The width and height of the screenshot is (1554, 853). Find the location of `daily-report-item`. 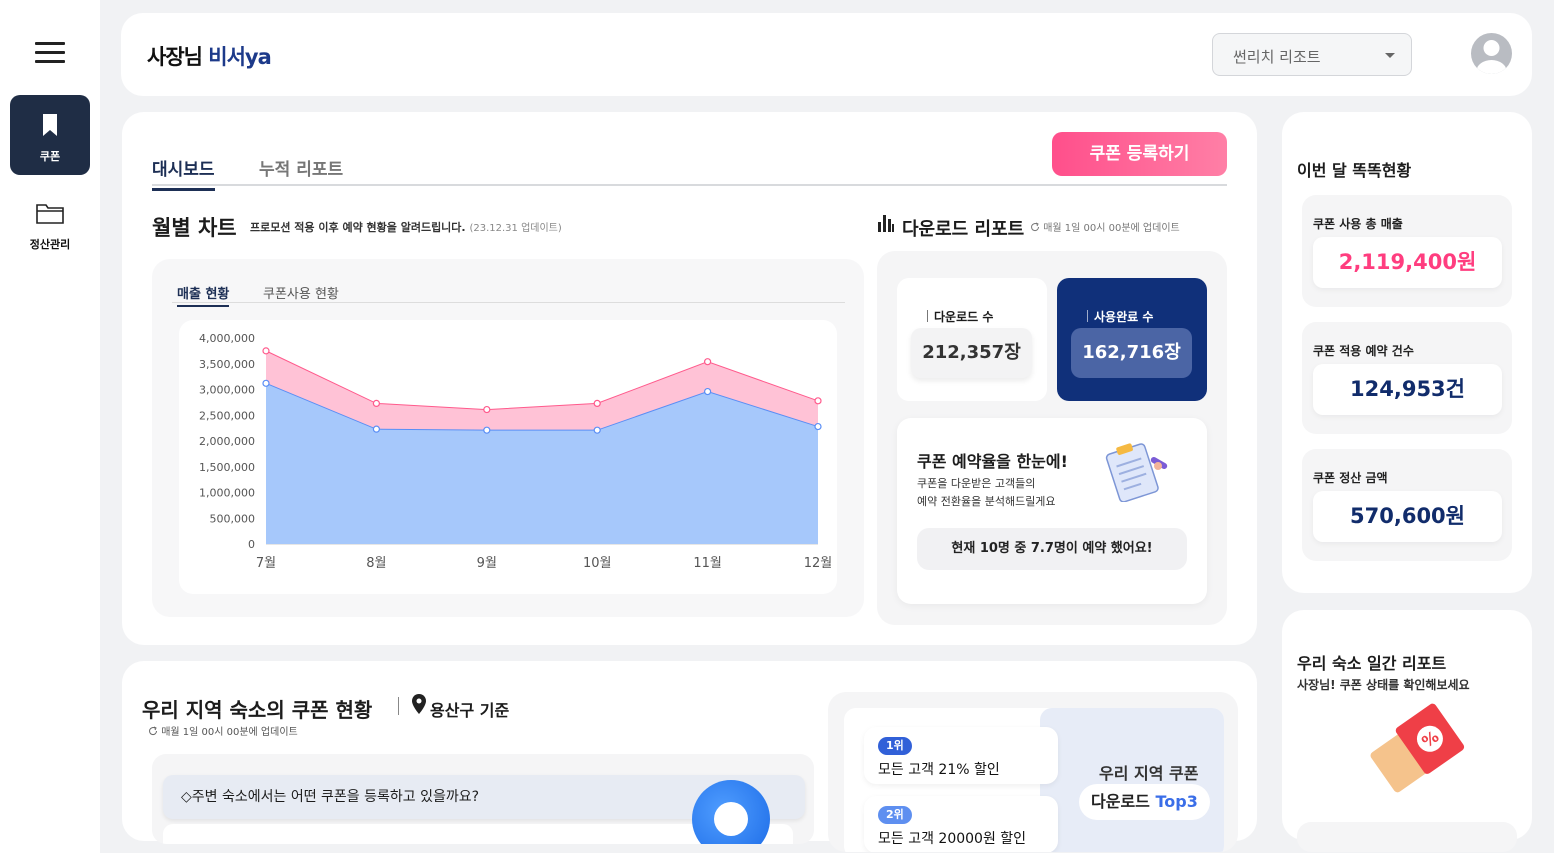

daily-report-item is located at coordinates (1407, 837).